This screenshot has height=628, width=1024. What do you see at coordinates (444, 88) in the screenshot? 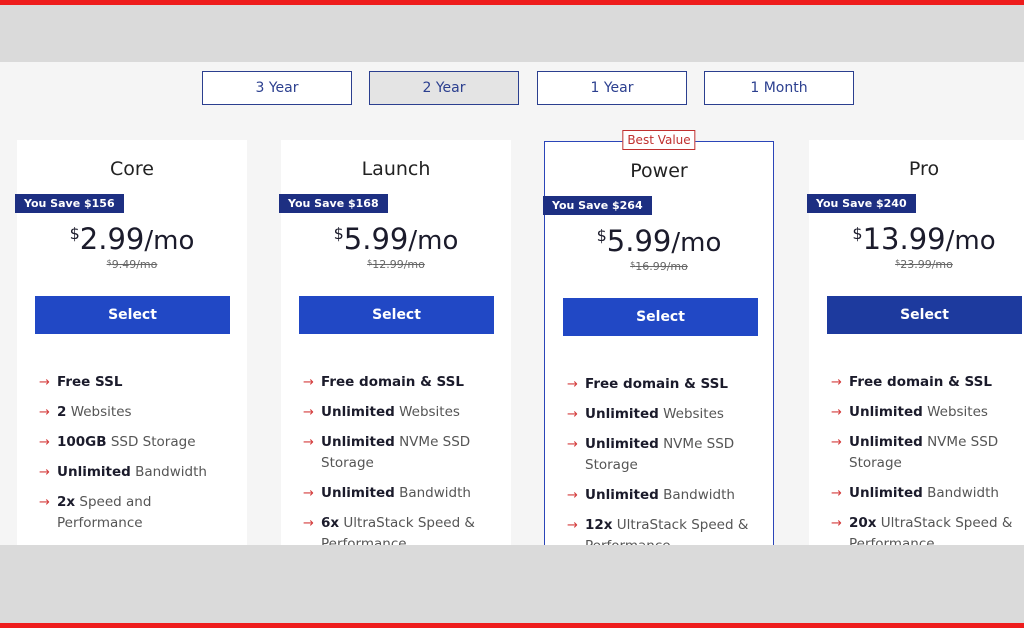
I see `tab-2-year: 2 Year` at bounding box center [444, 88].